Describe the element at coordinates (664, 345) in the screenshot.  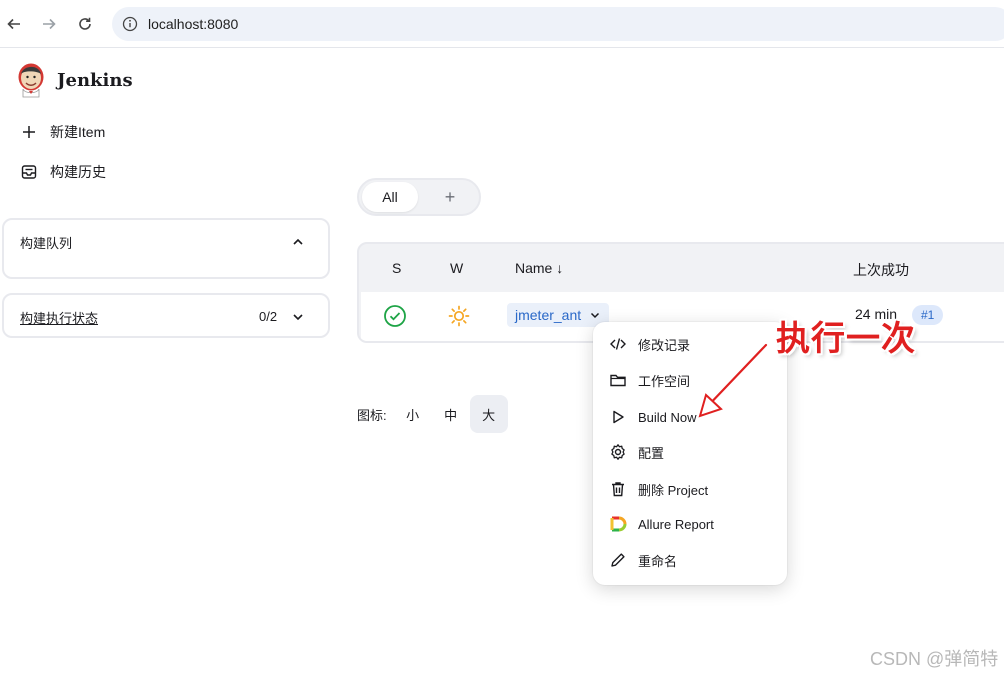
I see `menu-item-label: 修改记录` at that location.